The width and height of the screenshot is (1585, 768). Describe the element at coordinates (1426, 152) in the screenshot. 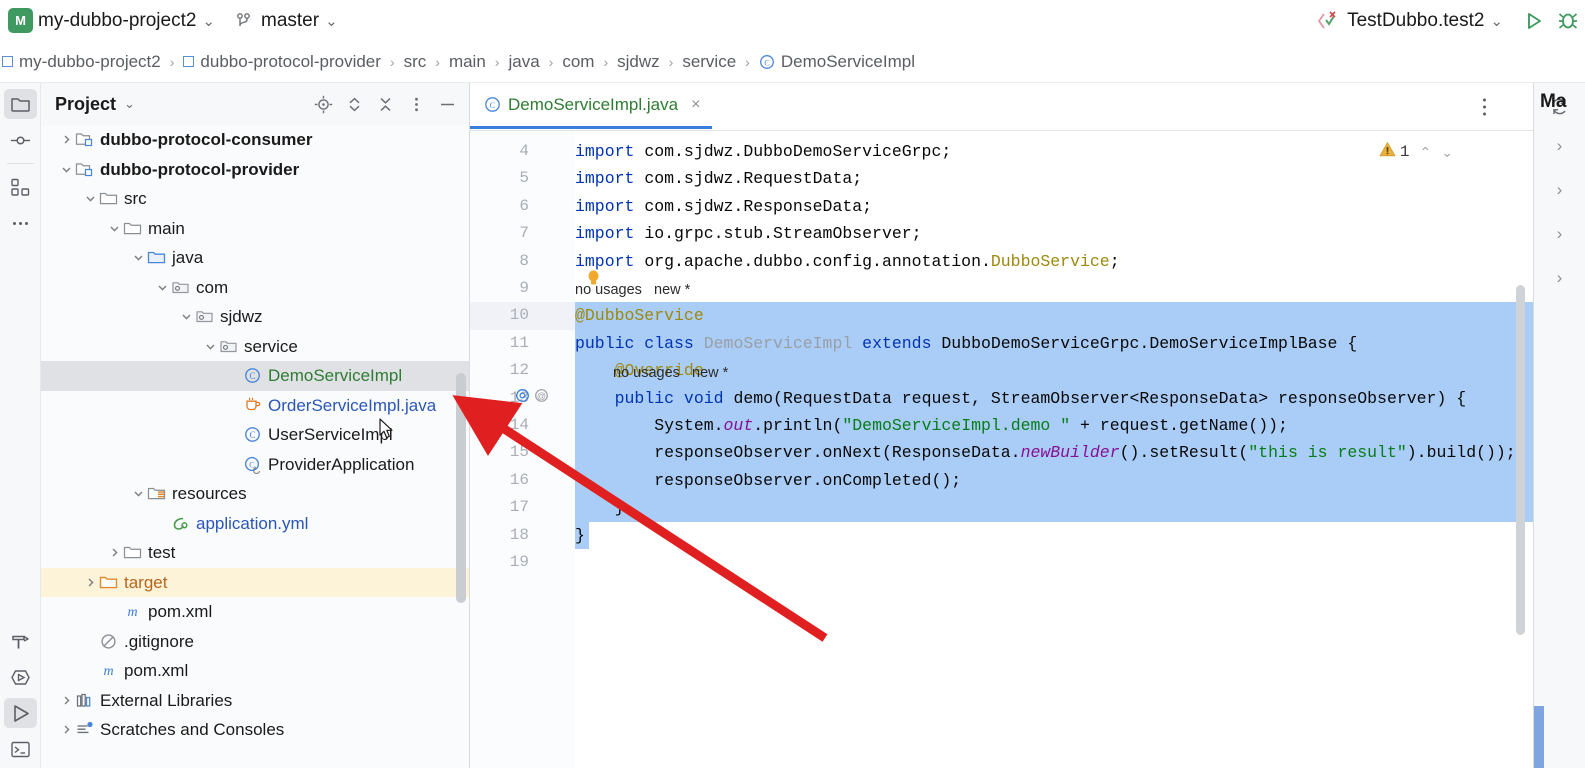

I see `prev-problem-icon: ⌃` at that location.